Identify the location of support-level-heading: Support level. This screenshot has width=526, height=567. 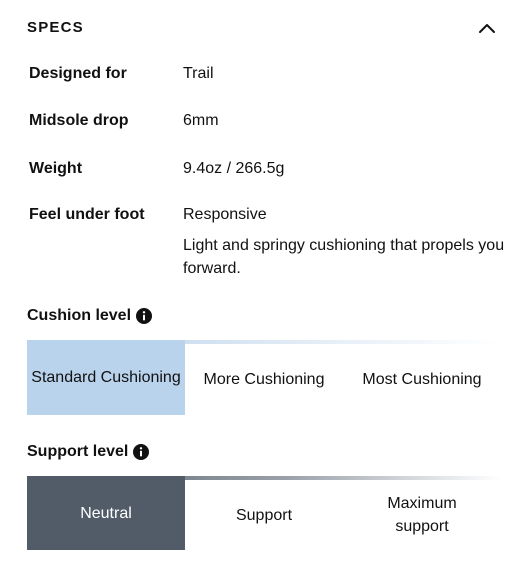
(88, 452).